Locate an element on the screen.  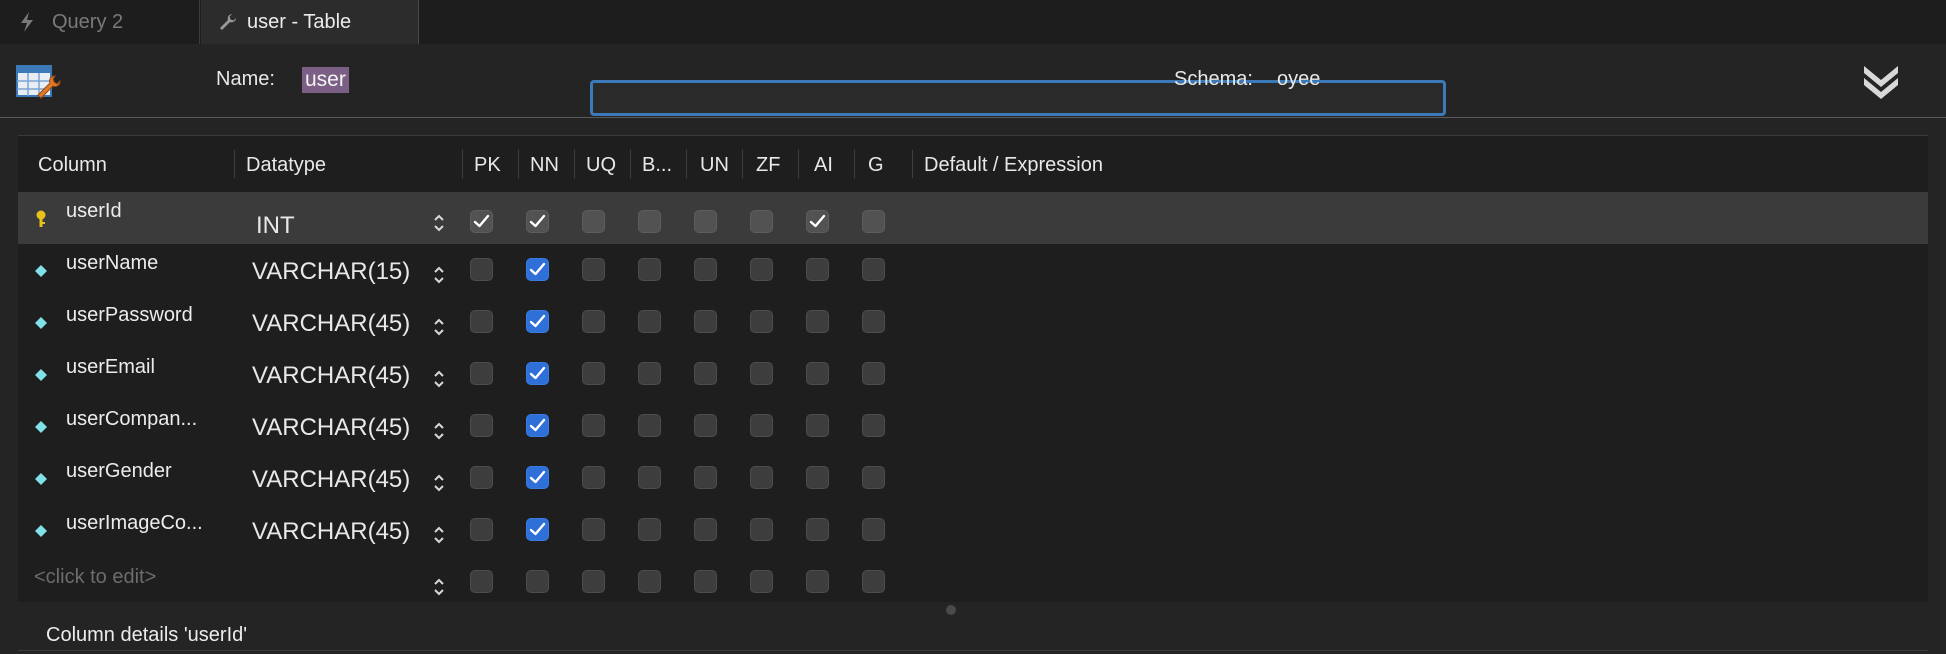
column-name: userPassword is located at coordinates (151, 315).